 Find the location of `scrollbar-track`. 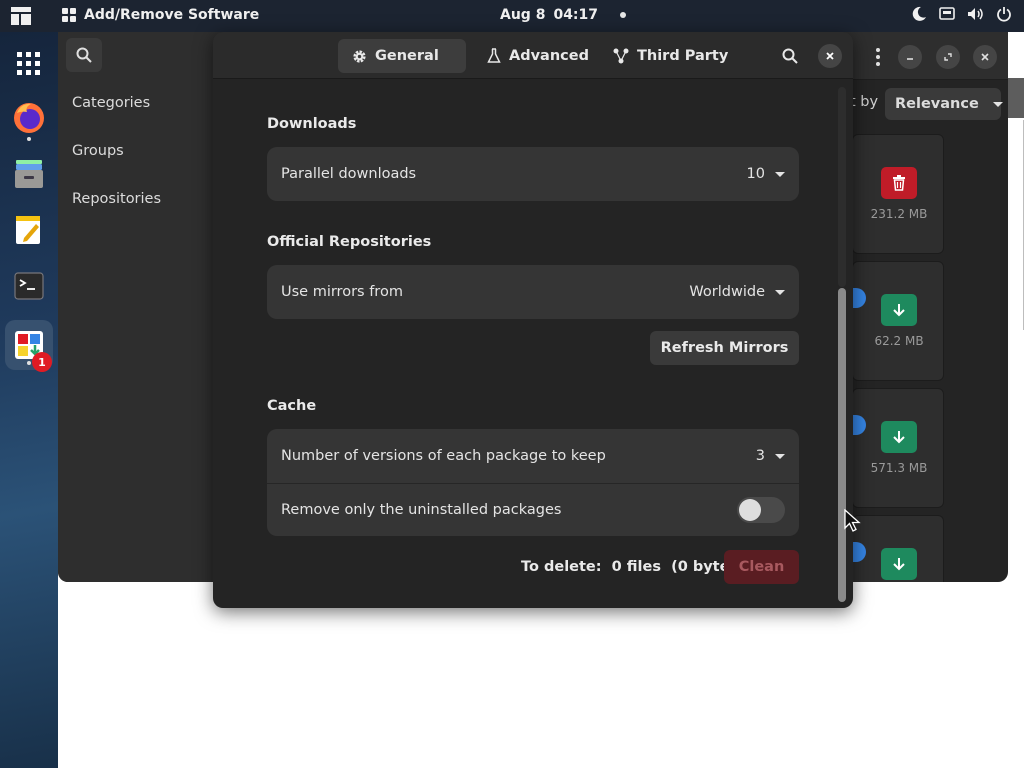

scrollbar-track is located at coordinates (842, 187).